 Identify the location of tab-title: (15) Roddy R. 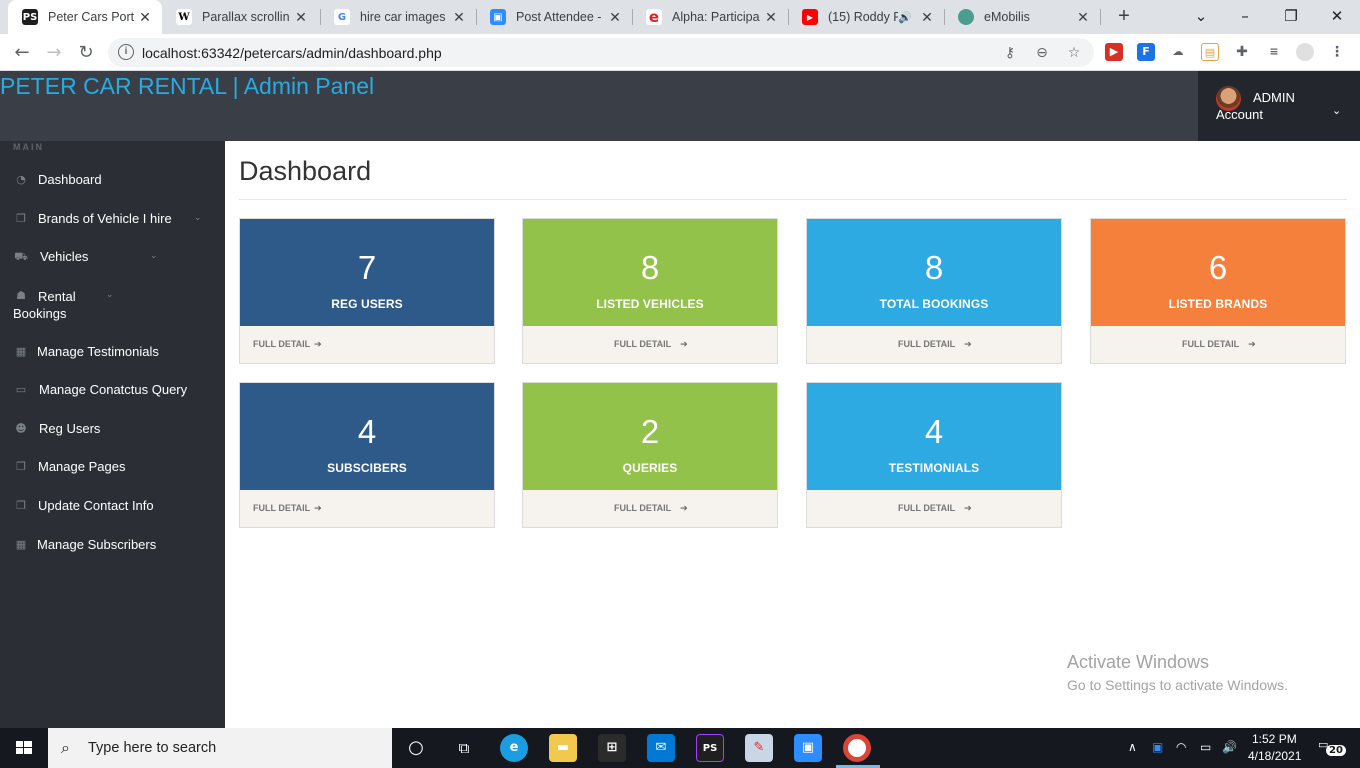
(863, 17).